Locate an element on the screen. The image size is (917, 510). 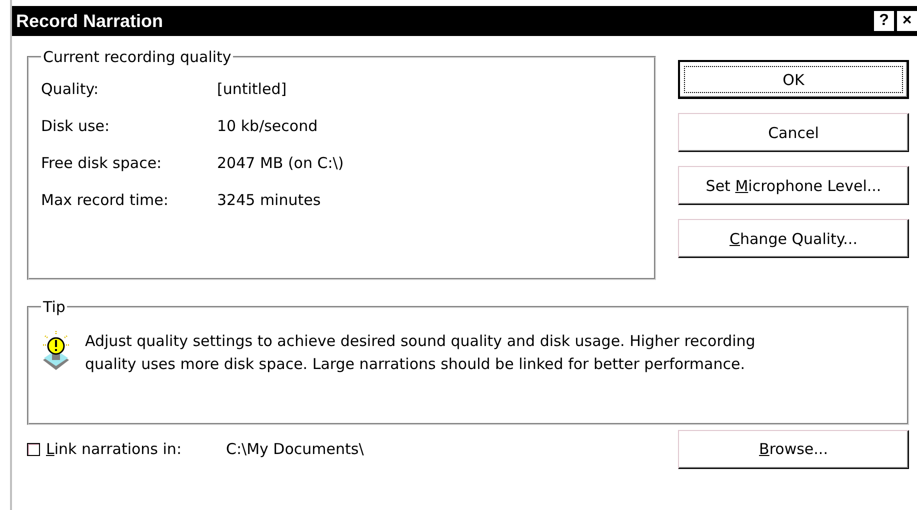
group-title: Current recording quality is located at coordinates (137, 57).